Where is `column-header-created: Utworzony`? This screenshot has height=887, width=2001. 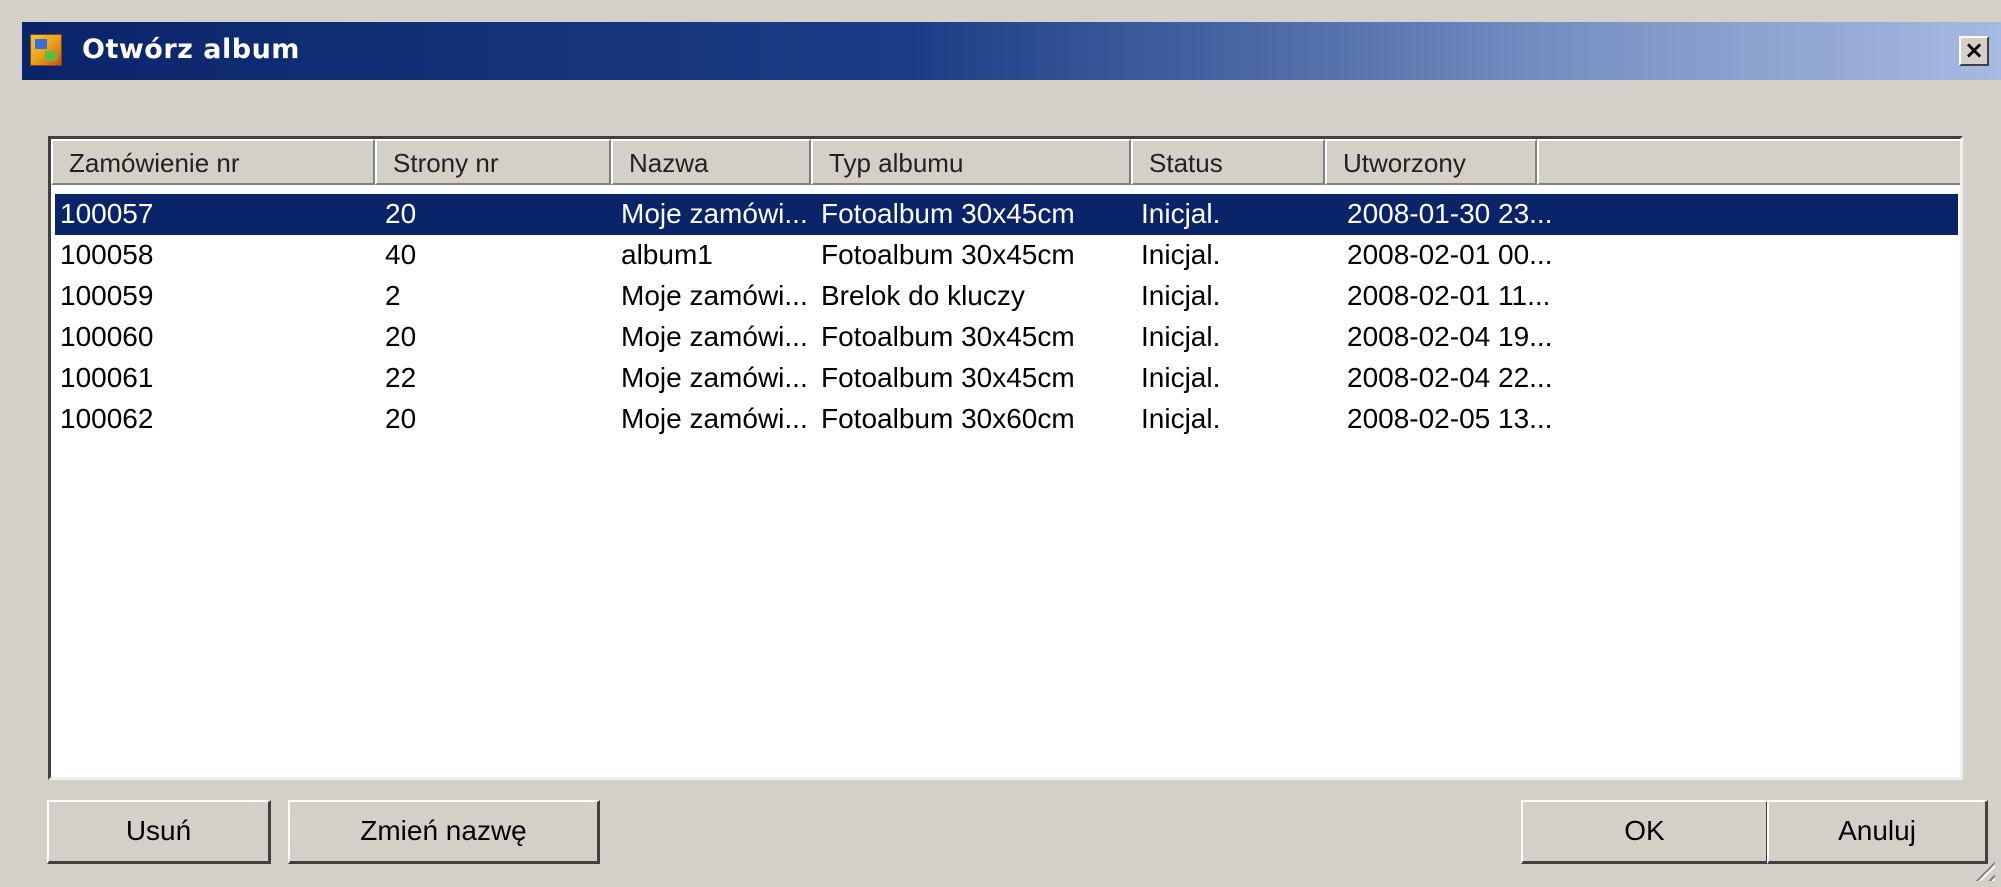
column-header-created: Utworzony is located at coordinates (1431, 162).